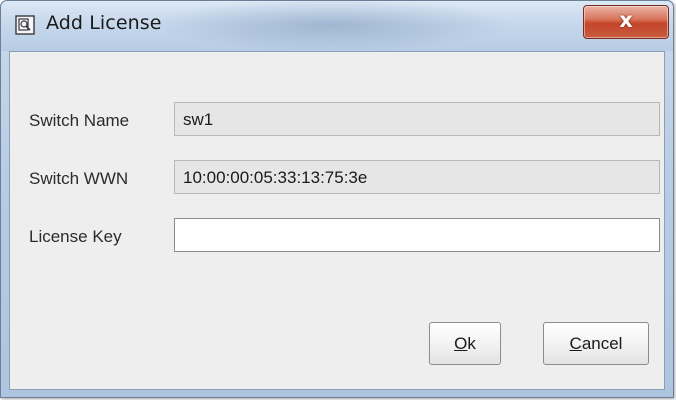  I want to click on ok-mnemonic: O, so click(461, 343).